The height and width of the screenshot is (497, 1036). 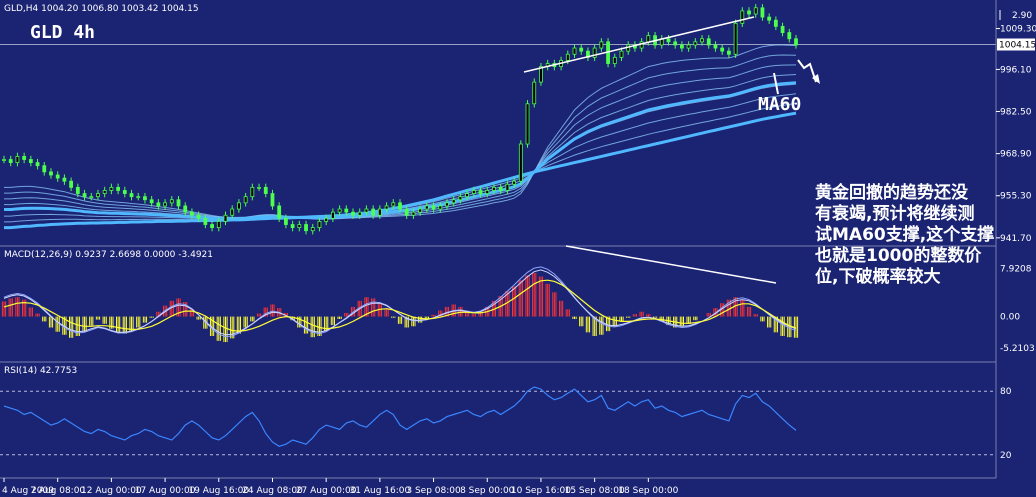 What do you see at coordinates (779, 104) in the screenshot?
I see `ma60-annotation: MA60` at bounding box center [779, 104].